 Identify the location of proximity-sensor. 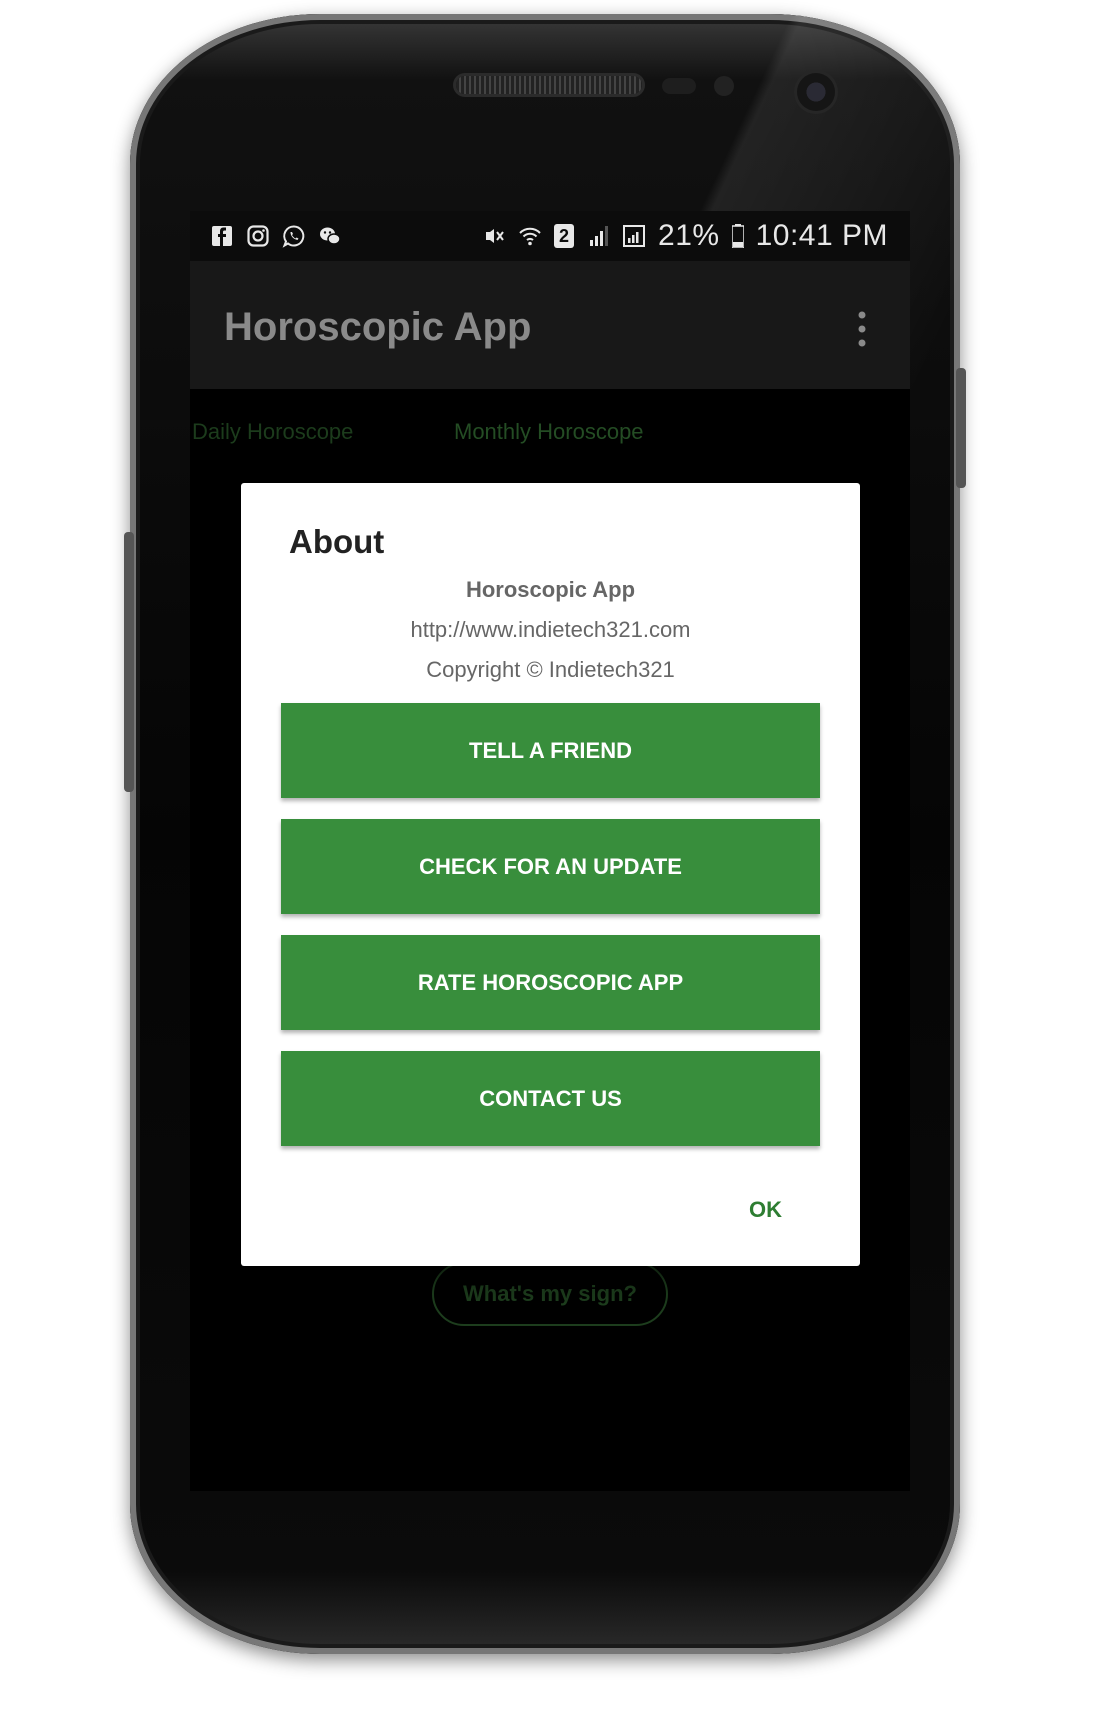
(679, 86).